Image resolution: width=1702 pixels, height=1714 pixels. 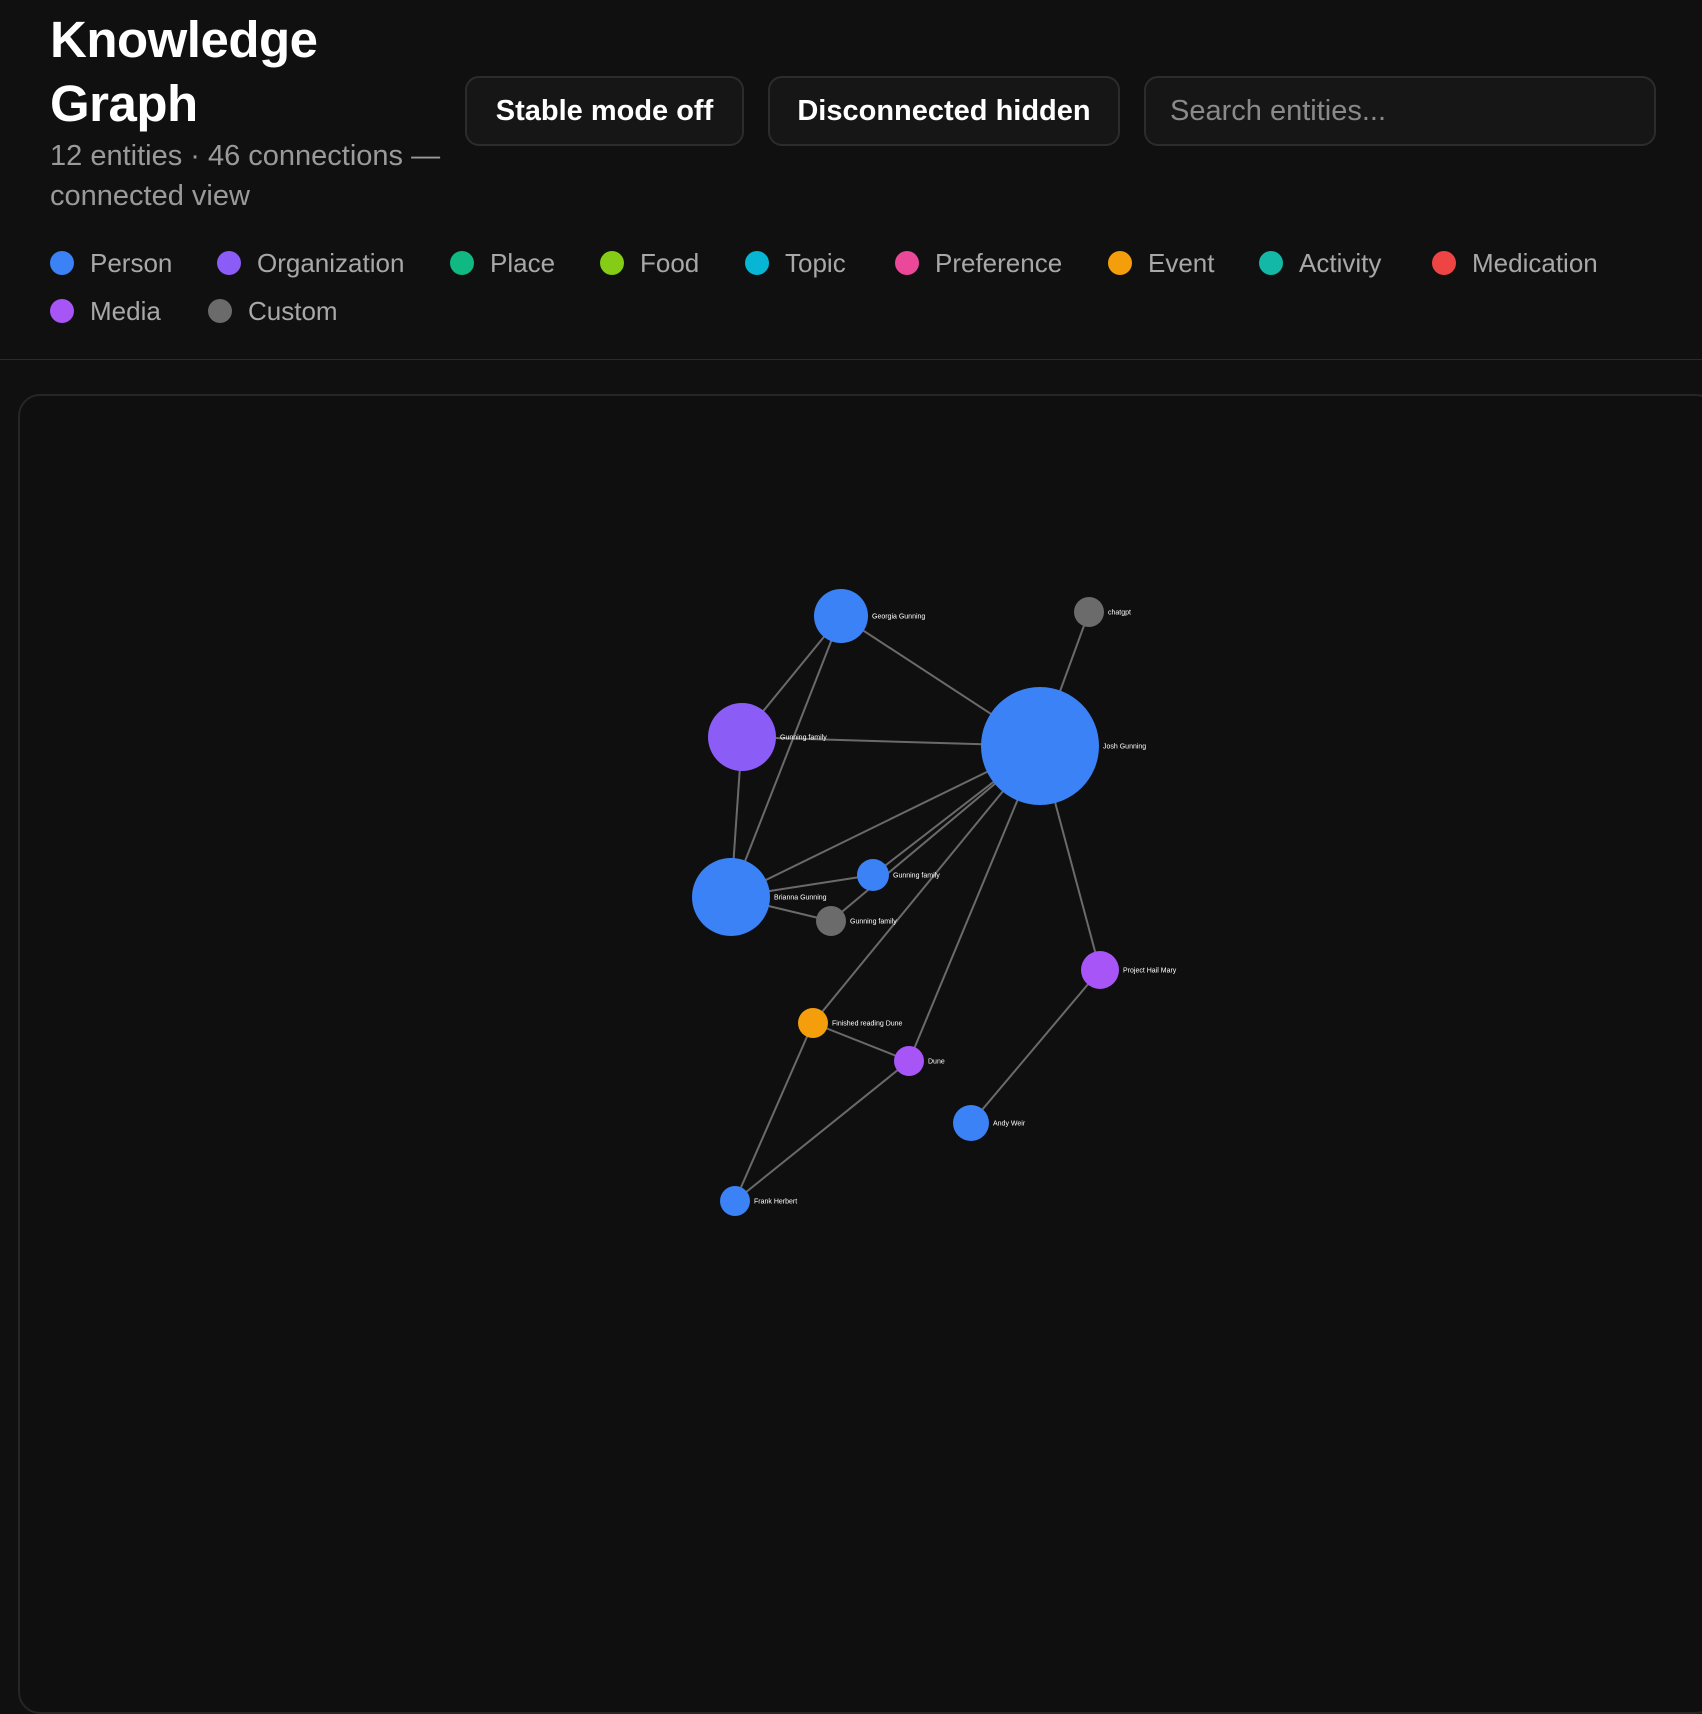 I want to click on graph-node: Dune, so click(x=919, y=1061).